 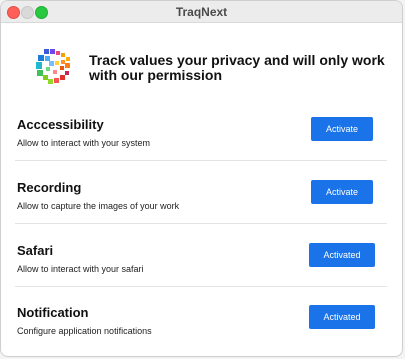 I want to click on title-bar: TraqNext, so click(x=201, y=12).